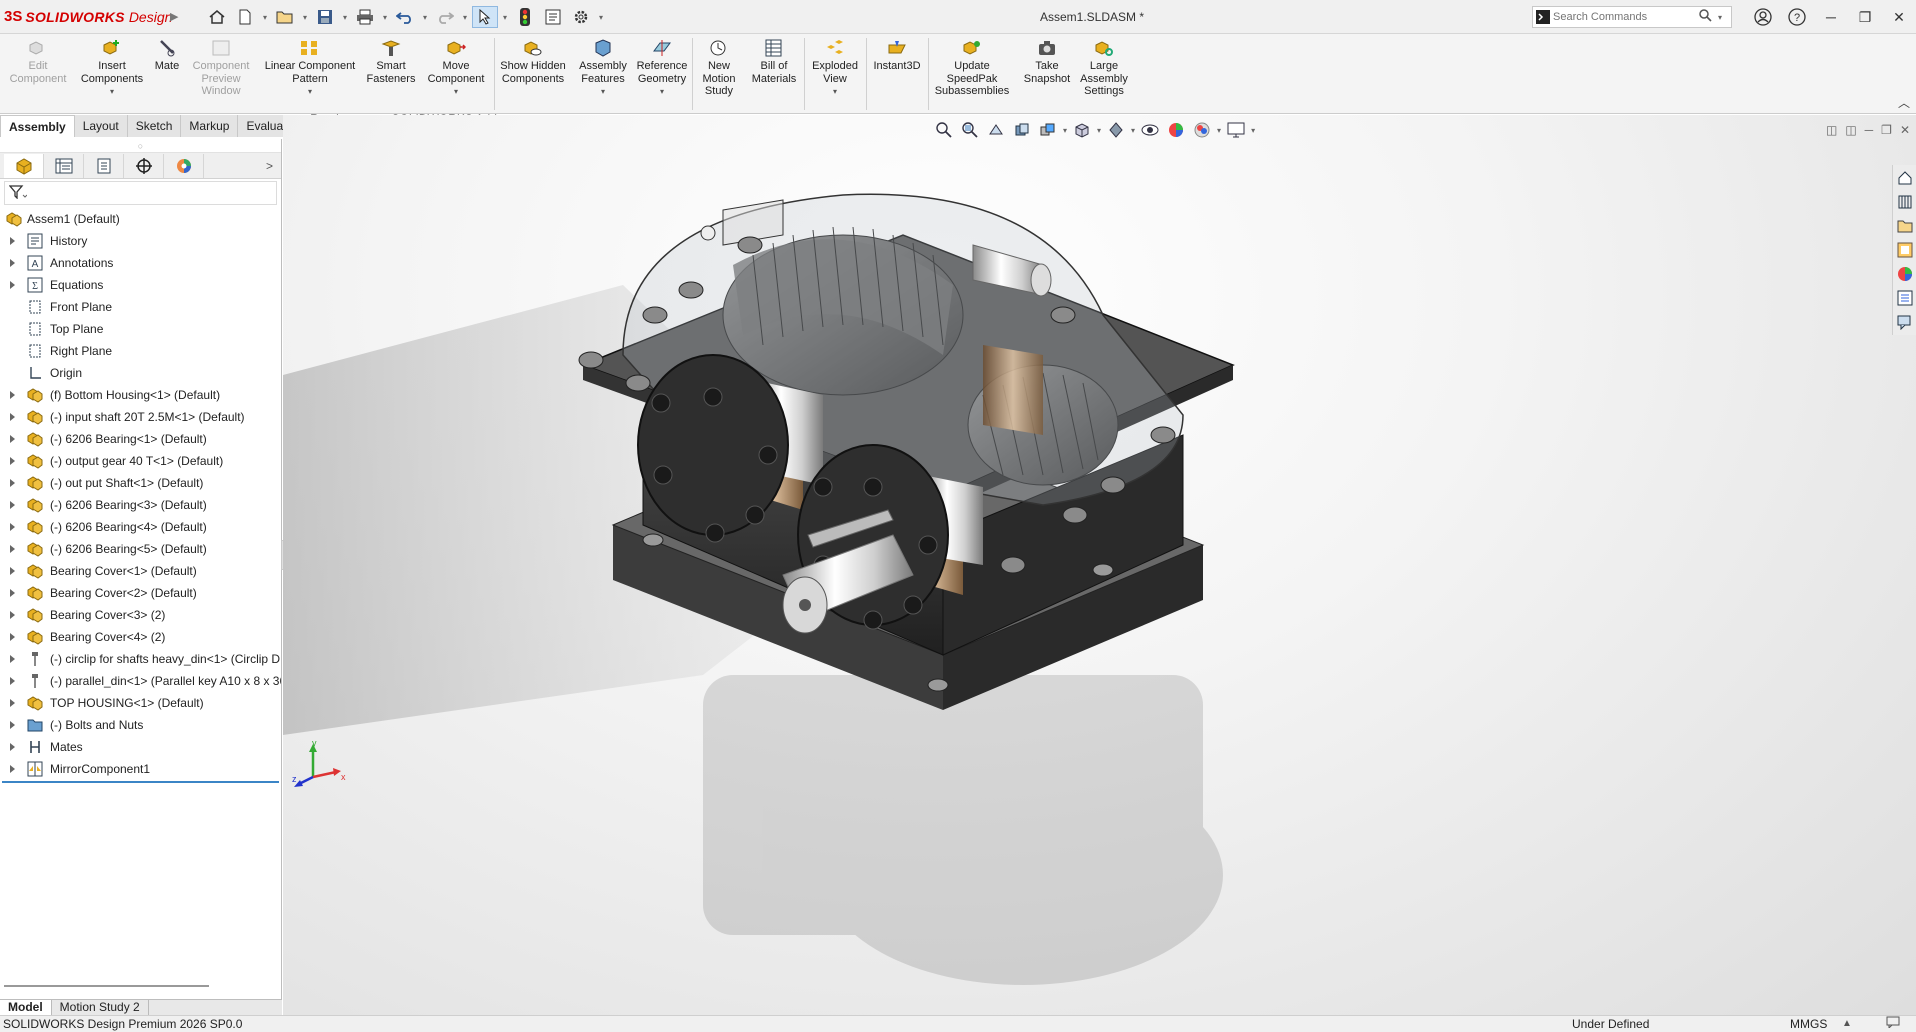  What do you see at coordinates (140, 615) in the screenshot?
I see `tree-item: Bearing Cover<3> (2)` at bounding box center [140, 615].